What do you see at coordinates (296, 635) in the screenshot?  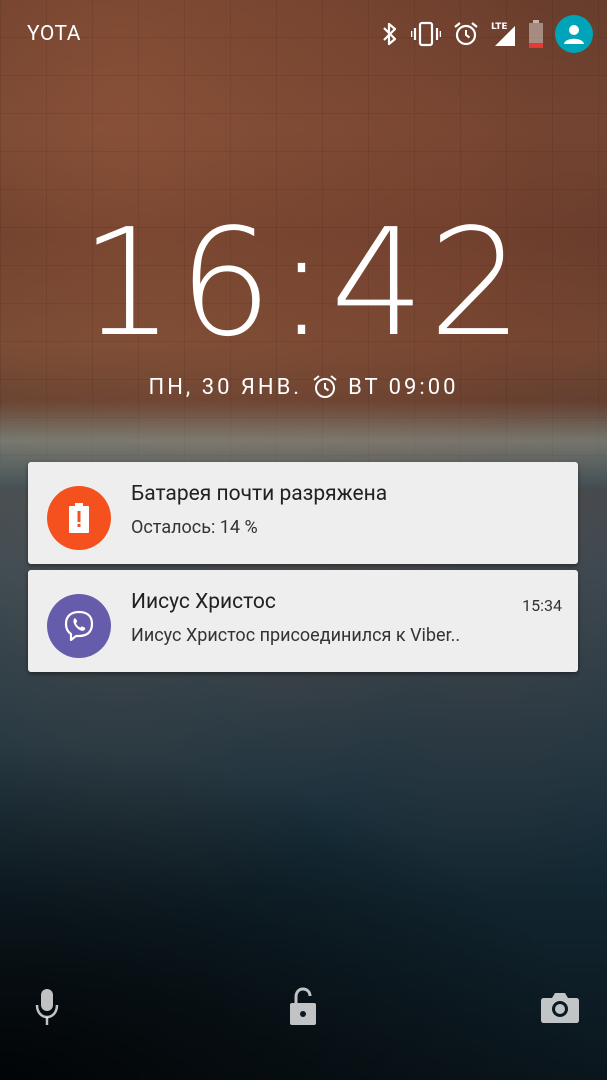 I see `notification-text: Иисус Христос присоединился к Viber..` at bounding box center [296, 635].